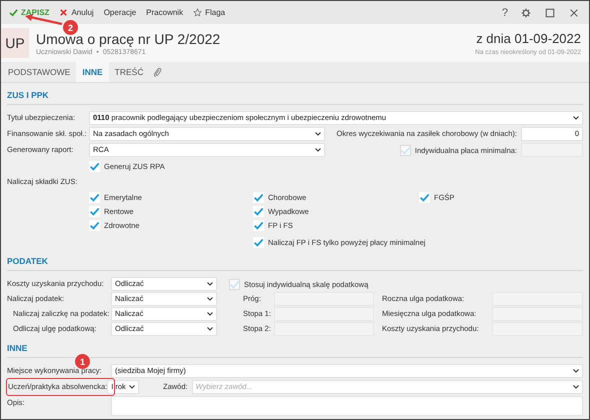 This screenshot has height=420, width=590. What do you see at coordinates (504, 12) in the screenshot?
I see `help-button: ?` at bounding box center [504, 12].